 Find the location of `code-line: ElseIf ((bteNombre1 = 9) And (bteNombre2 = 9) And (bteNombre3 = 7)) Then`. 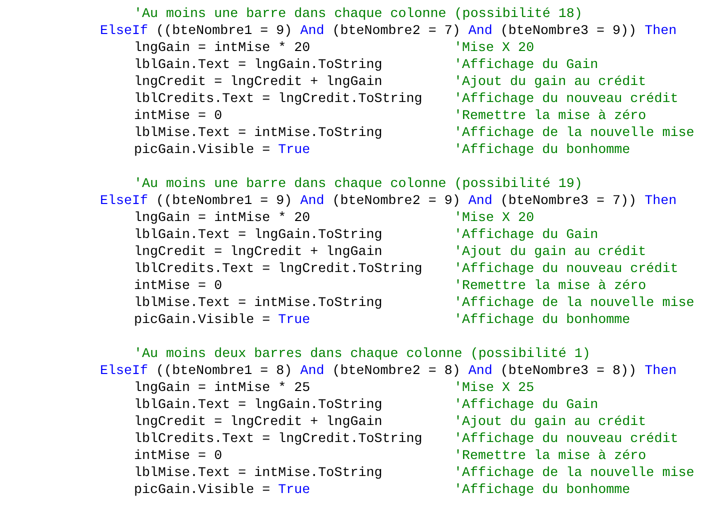

code-line: ElseIf ((bteNombre1 = 9) And (bteNombre2 = 9) And (bteNombre3 = 7)) Then is located at coordinates (388, 201).